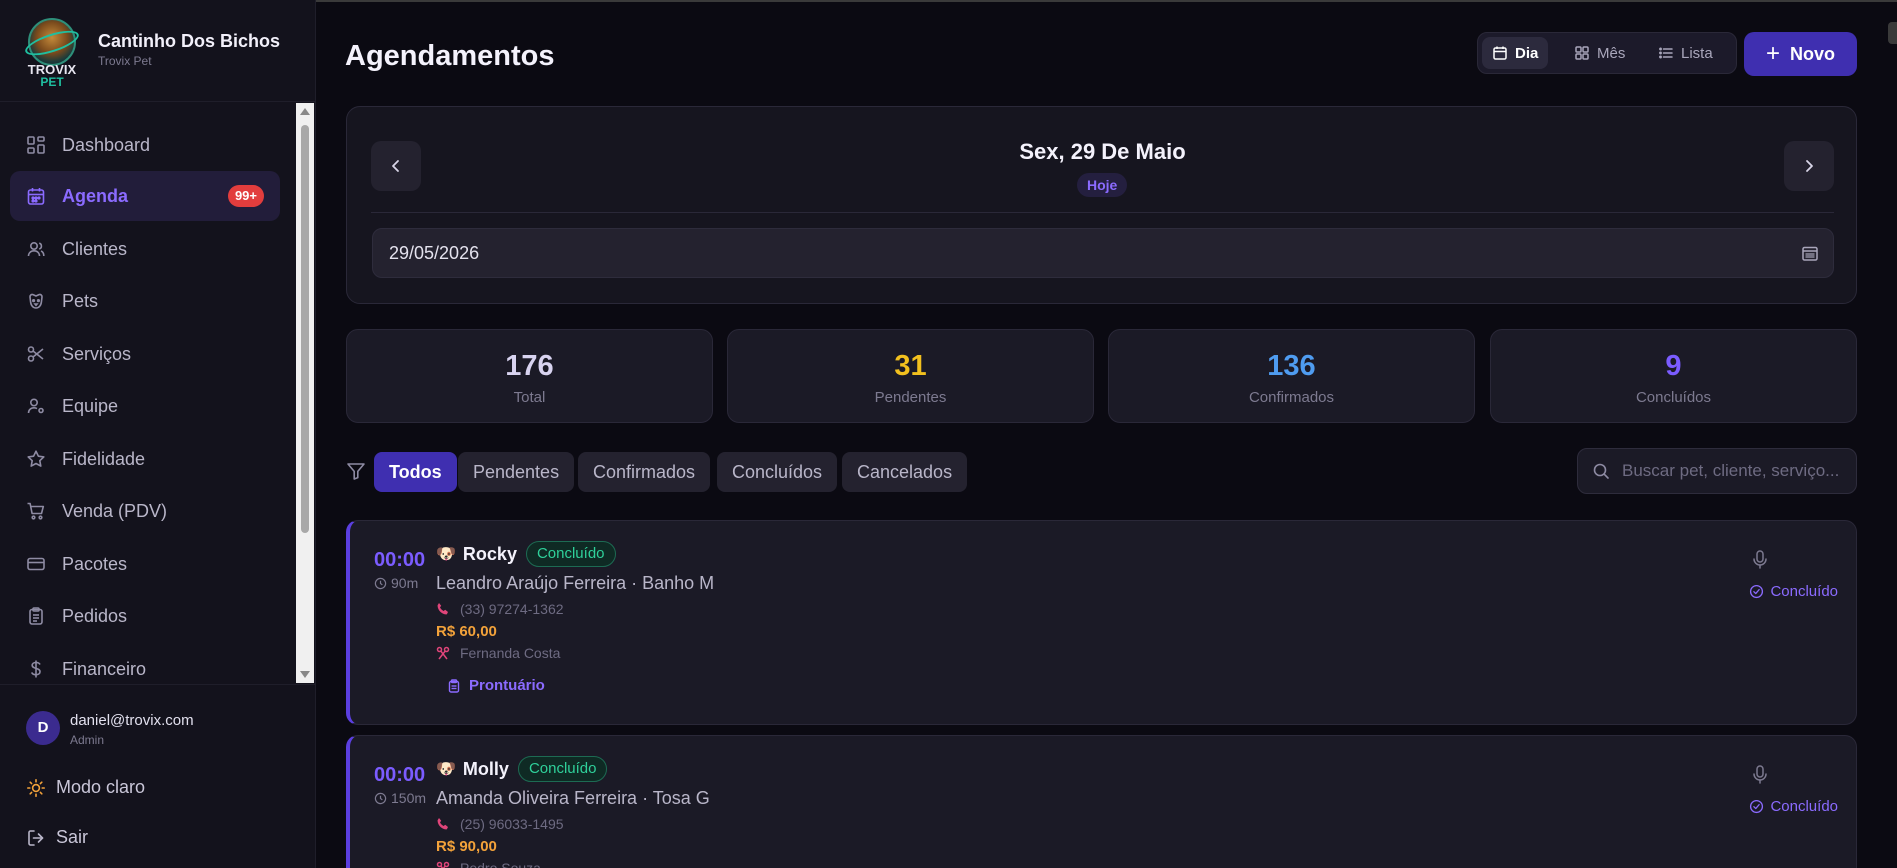 The image size is (1897, 868). What do you see at coordinates (562, 769) in the screenshot?
I see `status-badge: Concluído` at bounding box center [562, 769].